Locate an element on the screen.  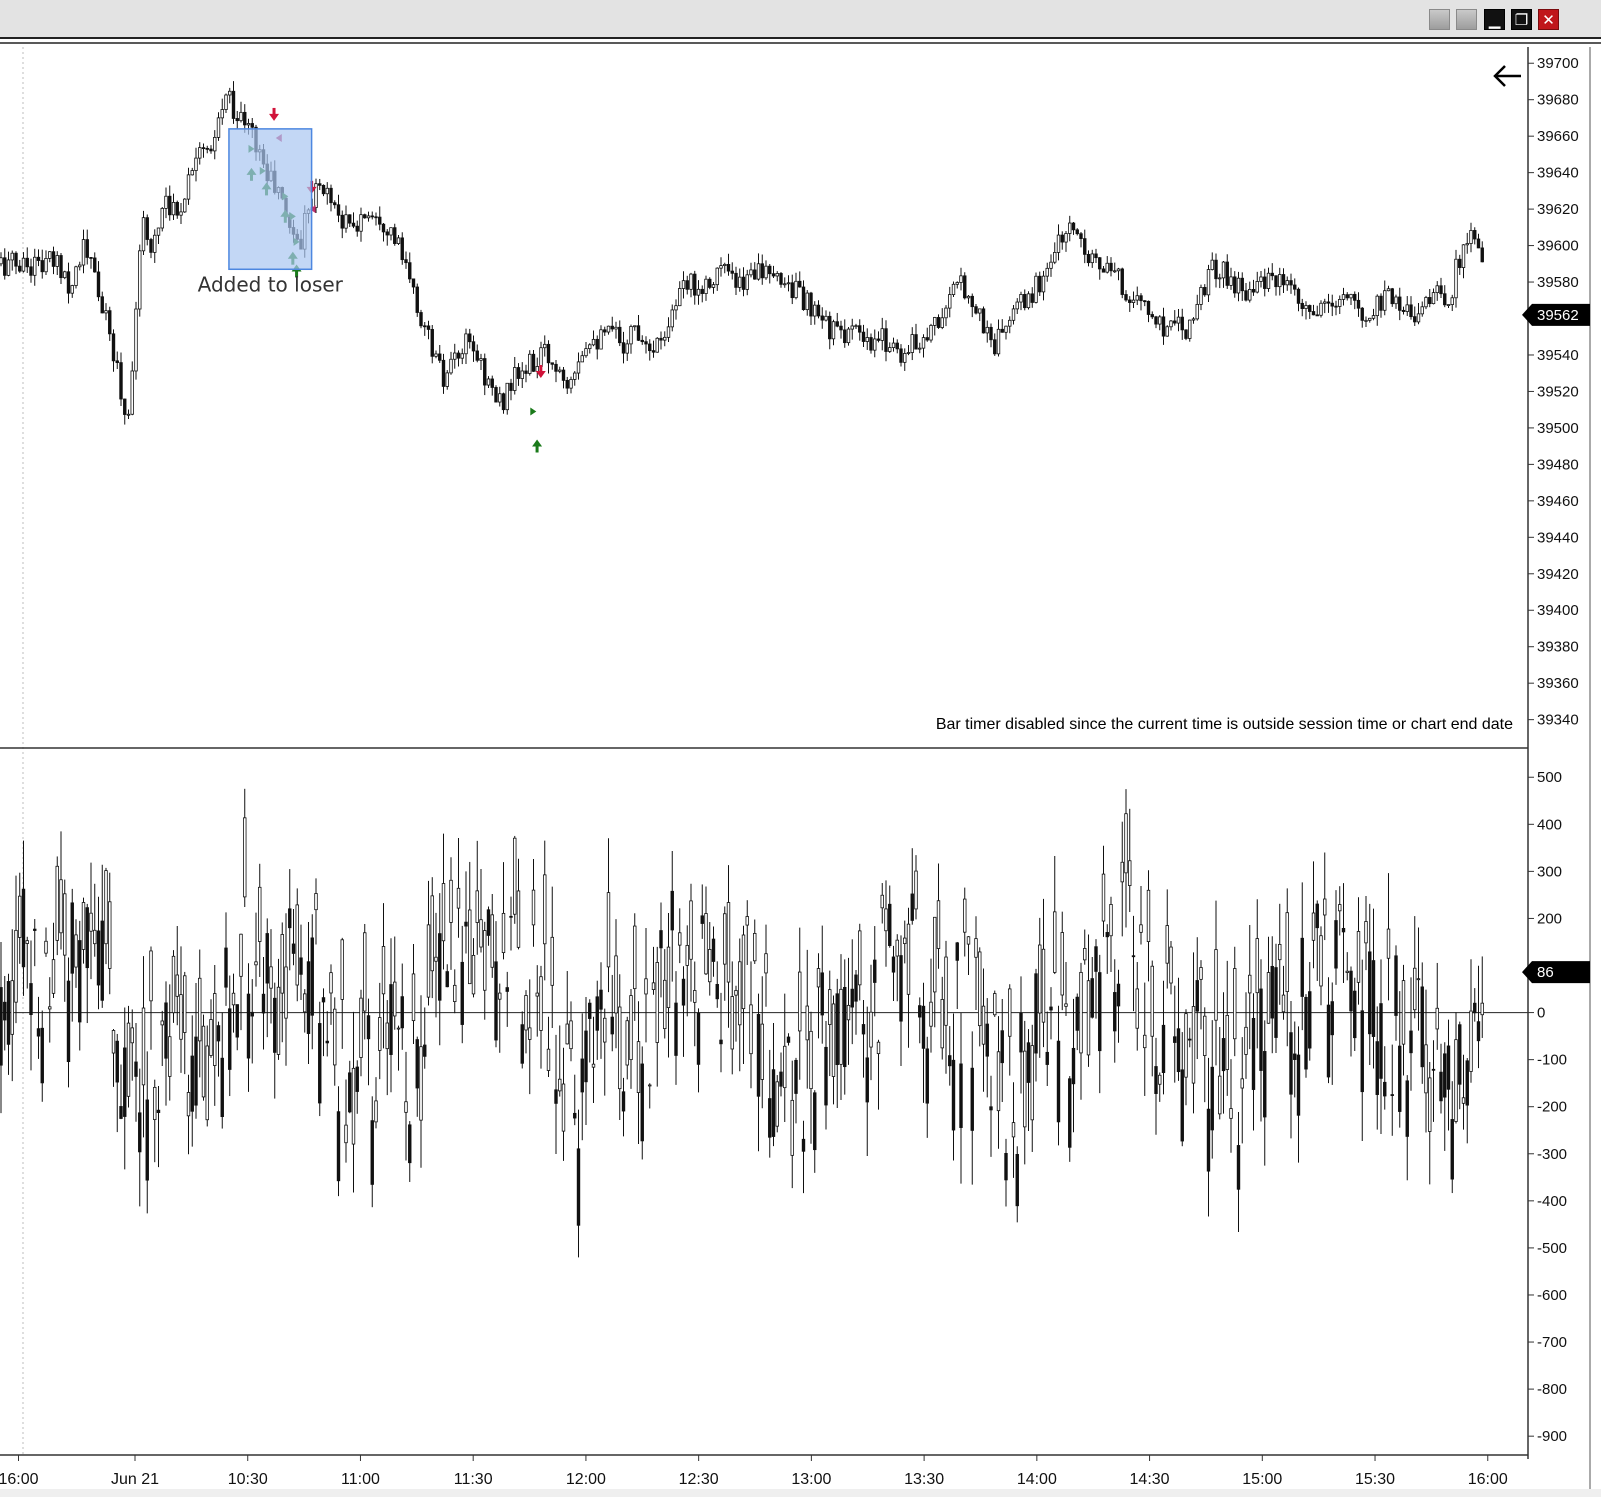
oscillator-axis-tick-label: -700 is located at coordinates (1552, 1342).